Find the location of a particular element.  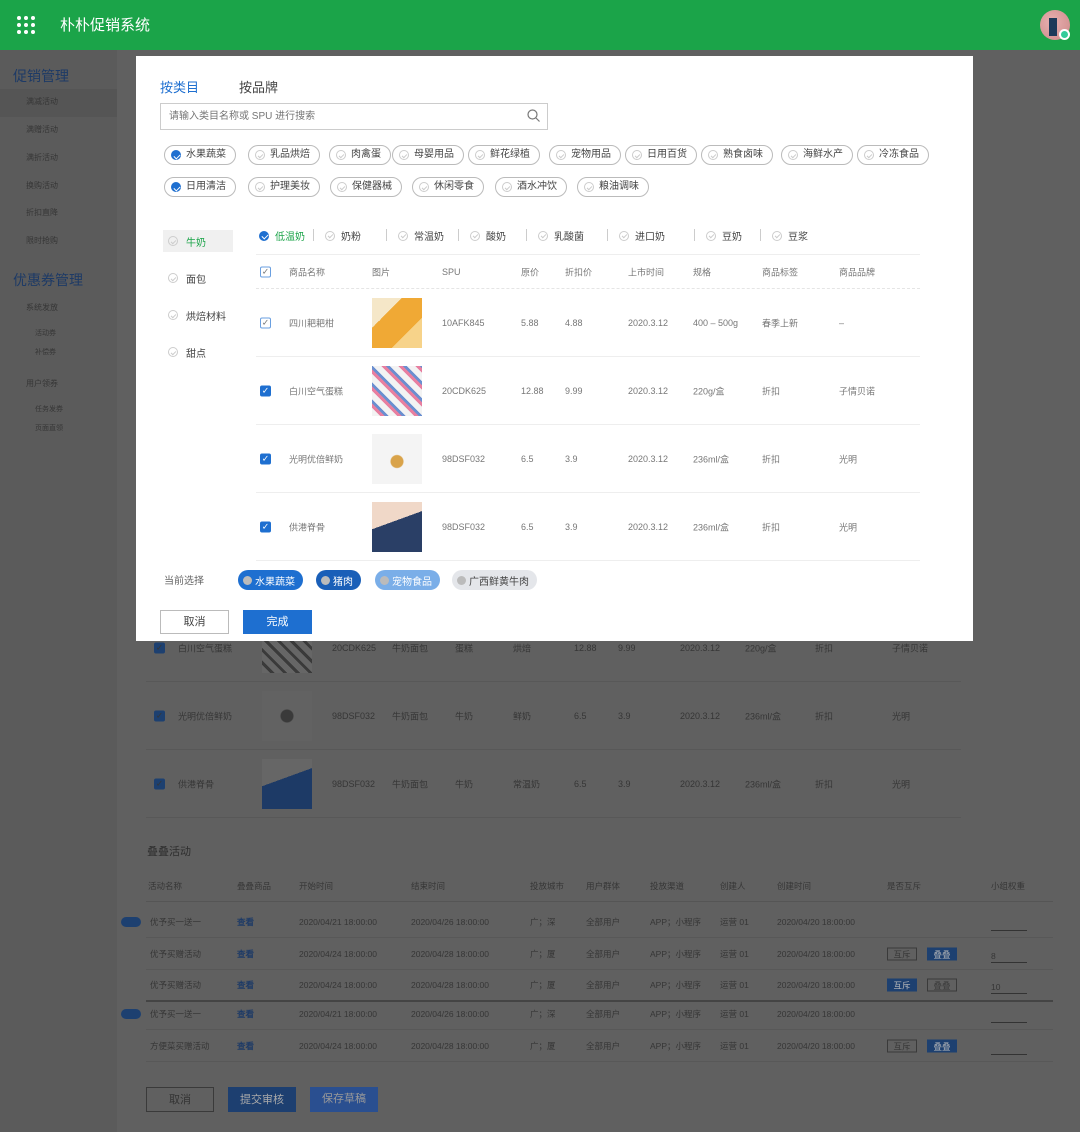

sidebar-item: 系统发放 is located at coordinates (42, 307).